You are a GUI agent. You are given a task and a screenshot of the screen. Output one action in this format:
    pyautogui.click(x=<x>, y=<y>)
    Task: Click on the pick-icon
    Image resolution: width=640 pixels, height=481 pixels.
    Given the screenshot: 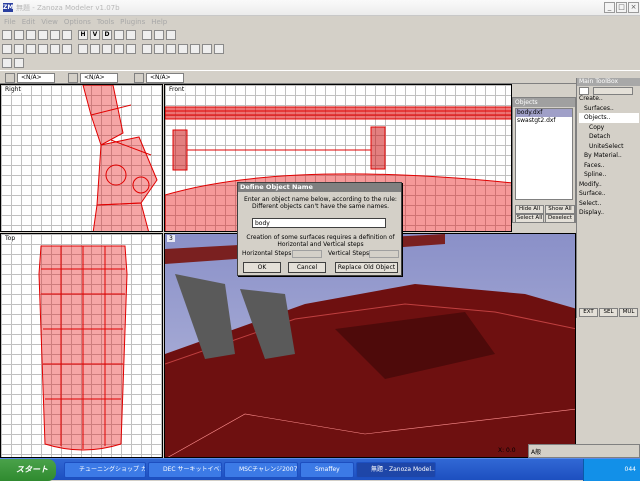 What is the action you would take?
    pyautogui.click(x=19, y=63)
    